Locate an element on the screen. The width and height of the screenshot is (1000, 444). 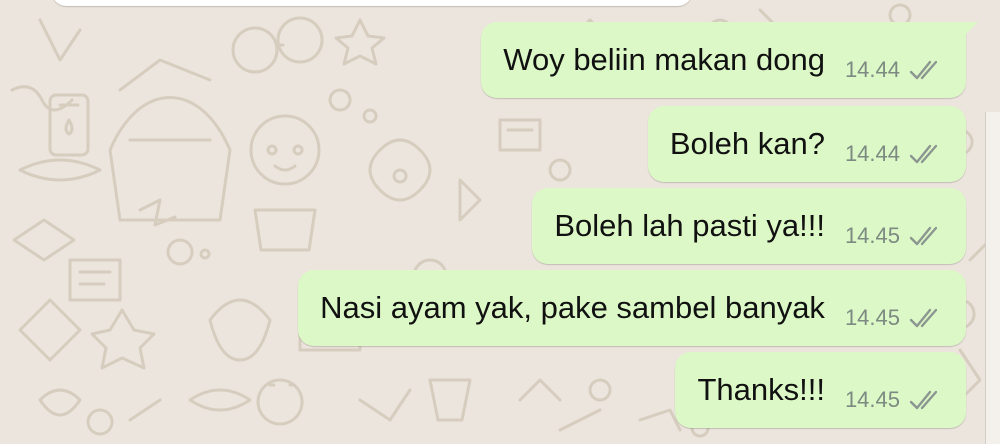
message-bubble-outgoing: Thanks!!! 14.45 is located at coordinates (820, 390).